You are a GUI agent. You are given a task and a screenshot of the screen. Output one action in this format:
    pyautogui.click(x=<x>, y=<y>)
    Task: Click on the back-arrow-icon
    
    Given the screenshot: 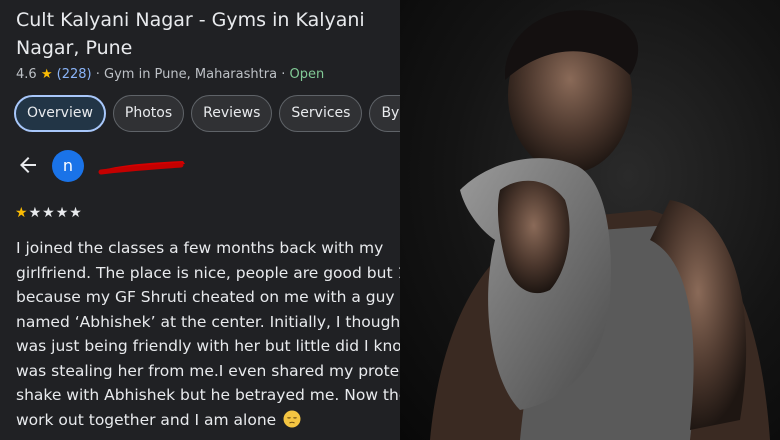 What is the action you would take?
    pyautogui.click(x=28, y=165)
    